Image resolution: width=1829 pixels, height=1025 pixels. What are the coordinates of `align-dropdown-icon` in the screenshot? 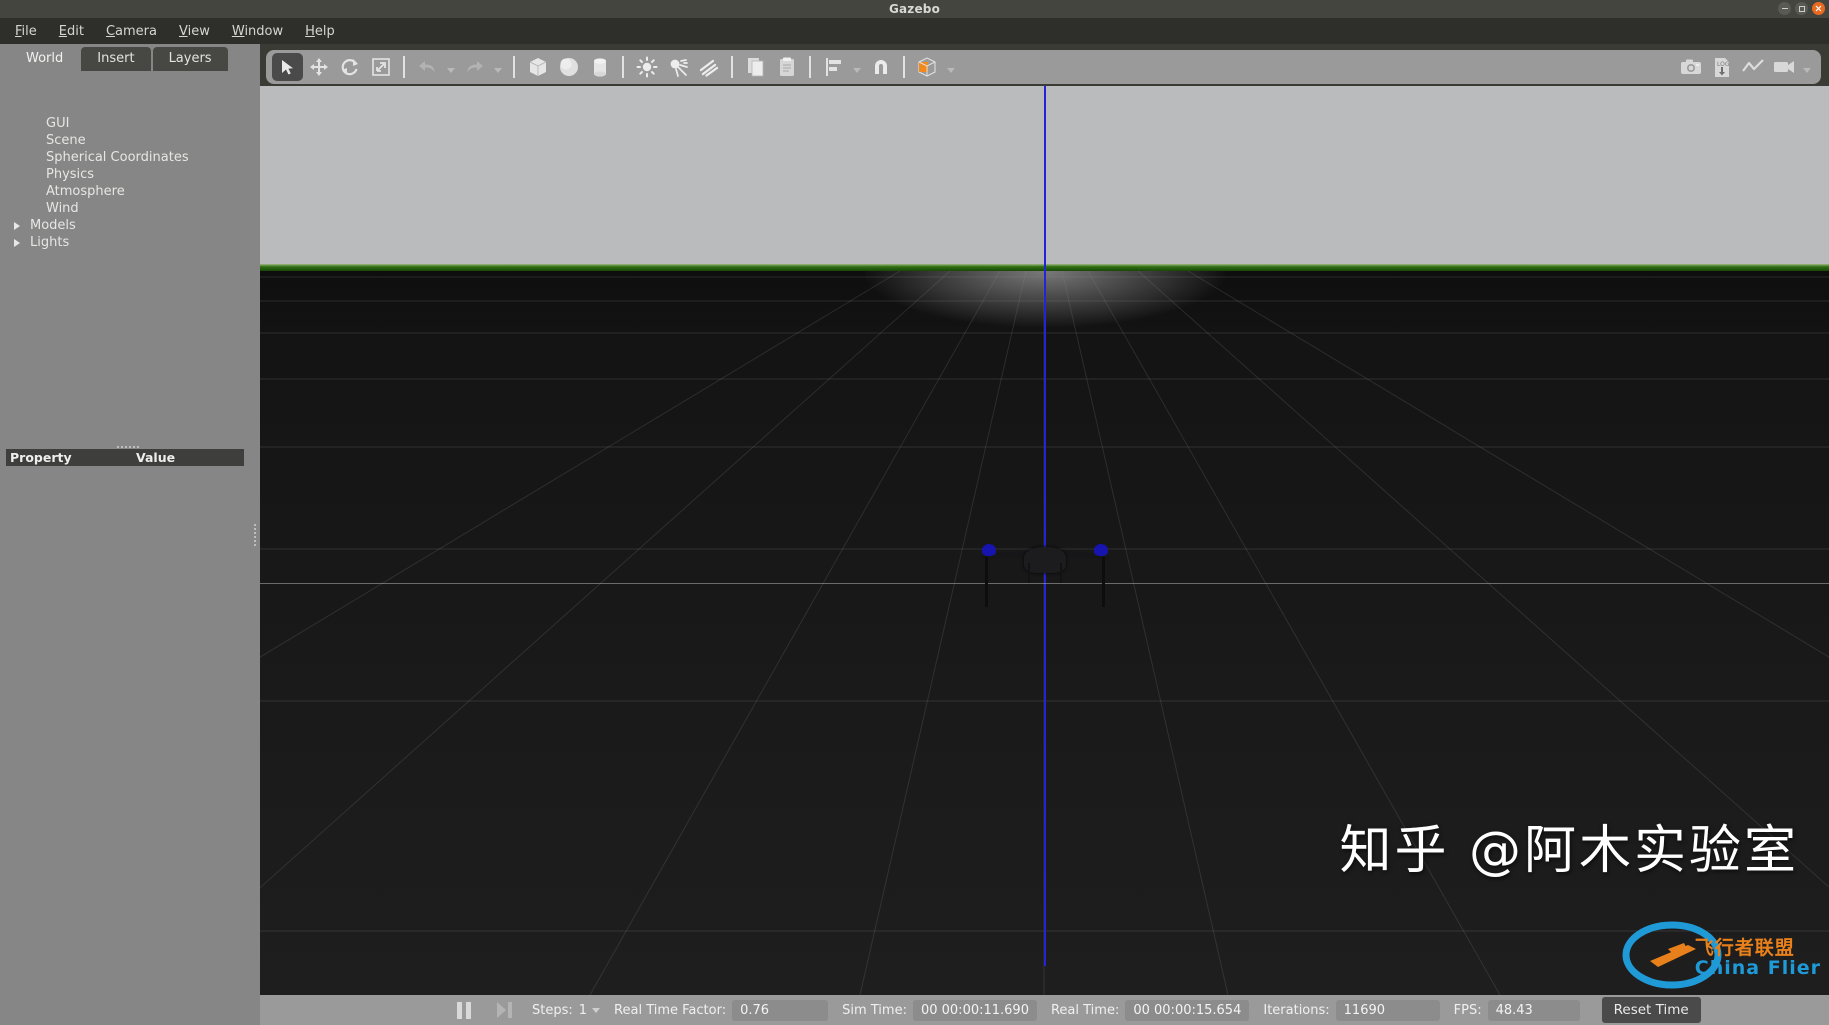 It's located at (857, 67).